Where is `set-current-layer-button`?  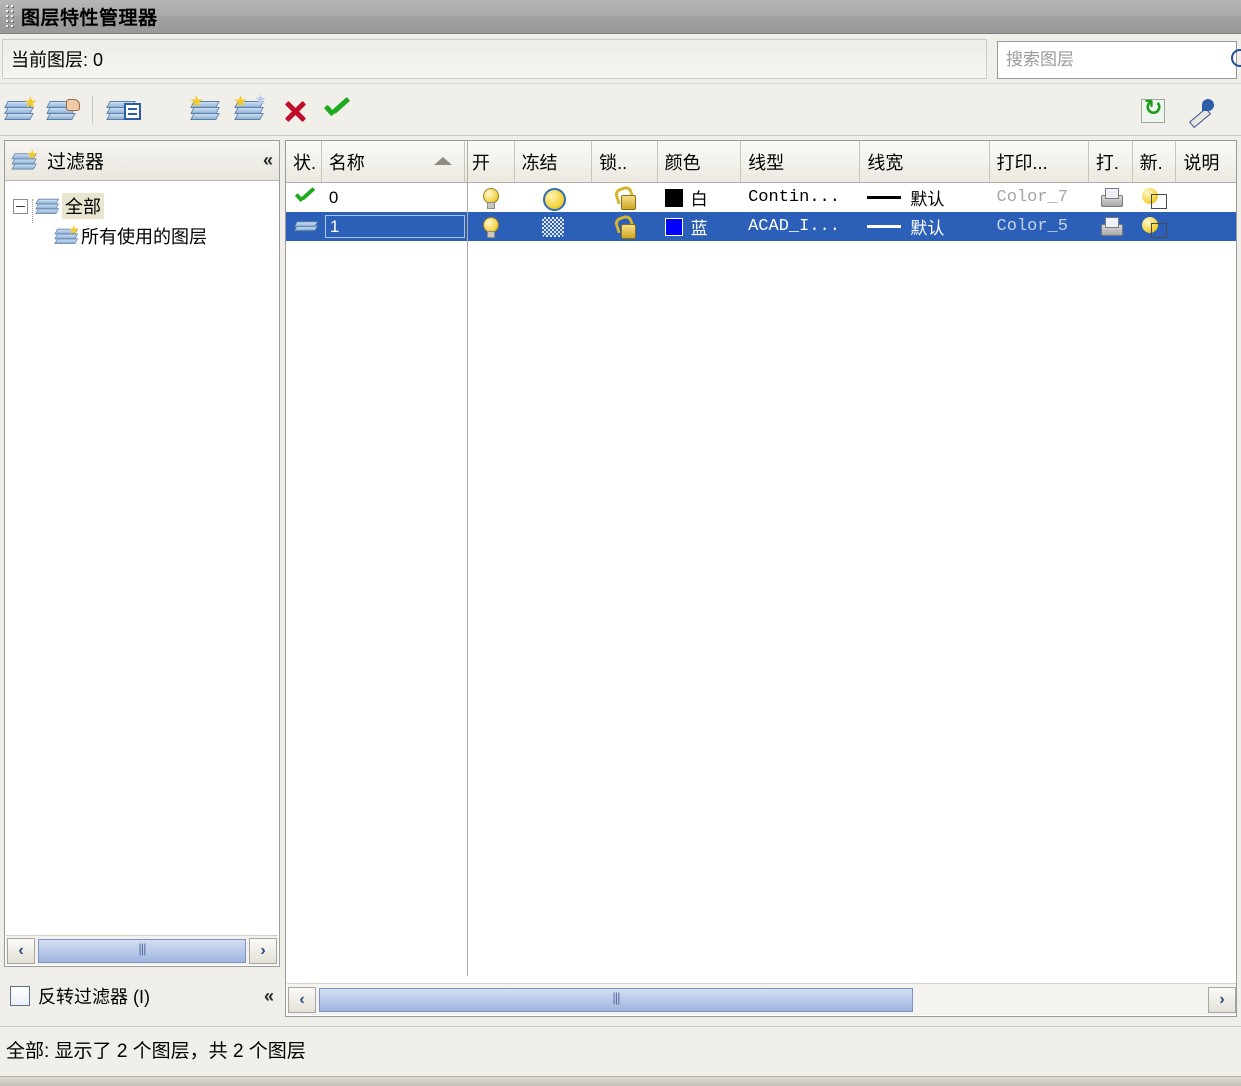 set-current-layer-button is located at coordinates (337, 111).